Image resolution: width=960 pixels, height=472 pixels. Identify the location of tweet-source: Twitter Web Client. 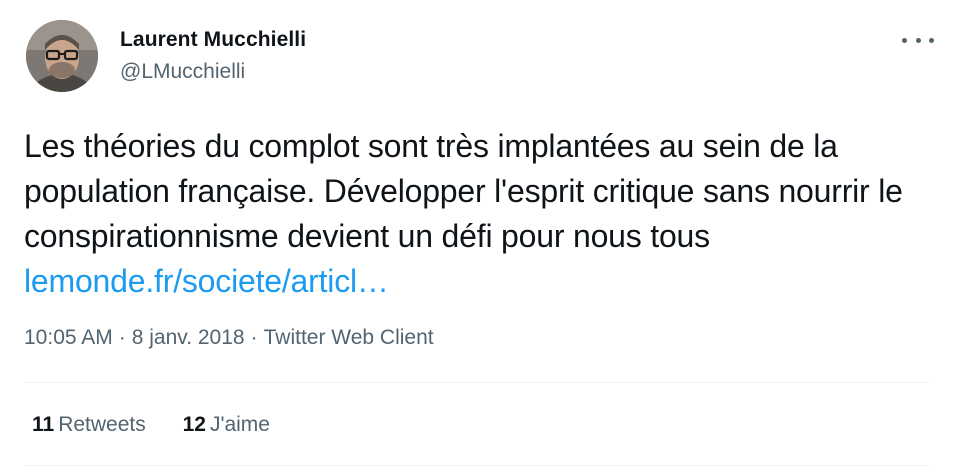
(349, 337).